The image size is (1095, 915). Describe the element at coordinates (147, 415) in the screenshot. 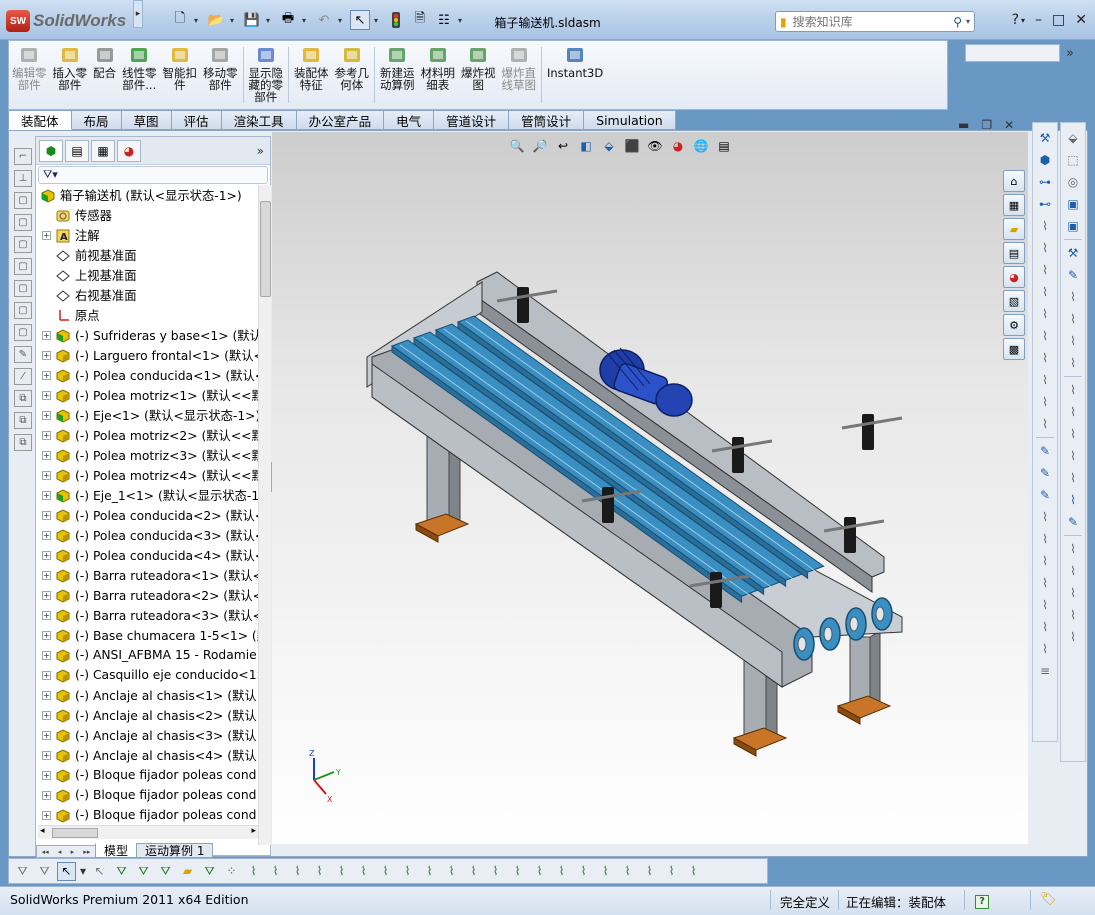

I see `tree-item: + (-) Eje<1> (默认<显示状态-1>)` at that location.